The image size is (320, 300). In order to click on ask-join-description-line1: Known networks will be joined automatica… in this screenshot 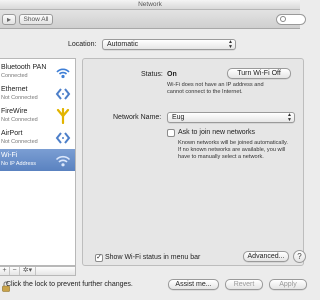, I will do `click(233, 143)`.